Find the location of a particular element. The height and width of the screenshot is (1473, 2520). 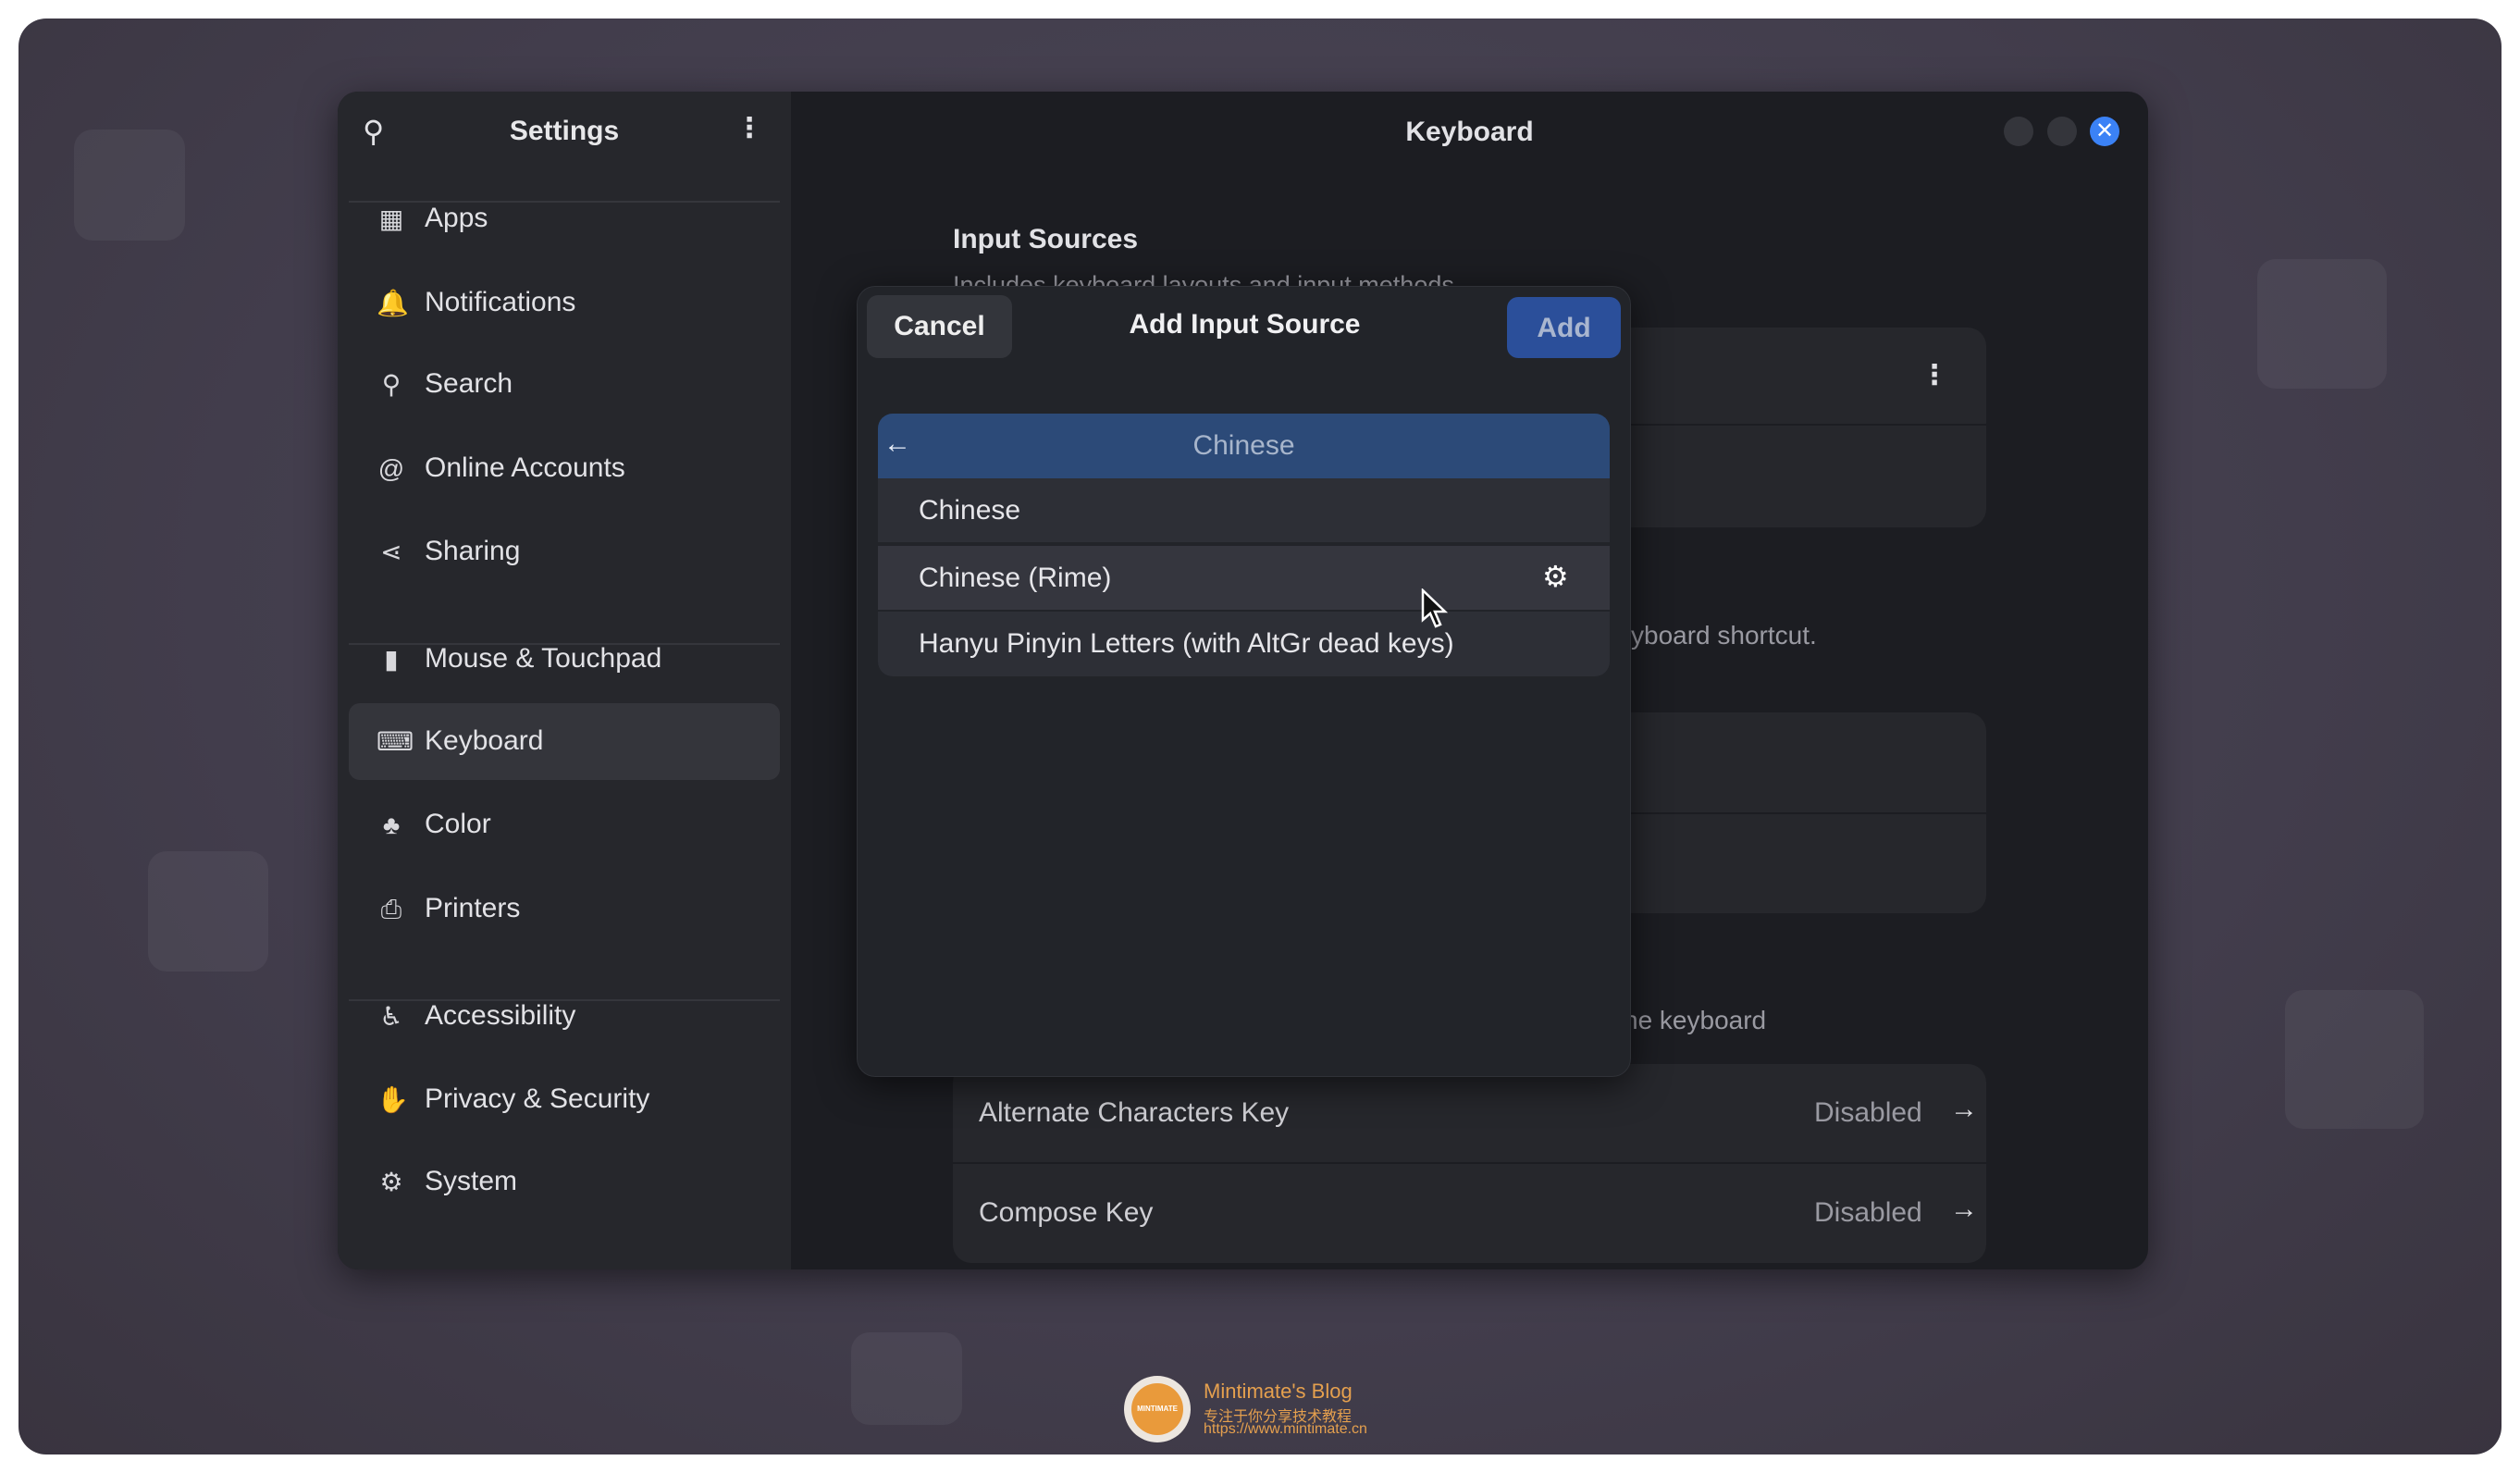

hand-icon: ✋ is located at coordinates (393, 1099).